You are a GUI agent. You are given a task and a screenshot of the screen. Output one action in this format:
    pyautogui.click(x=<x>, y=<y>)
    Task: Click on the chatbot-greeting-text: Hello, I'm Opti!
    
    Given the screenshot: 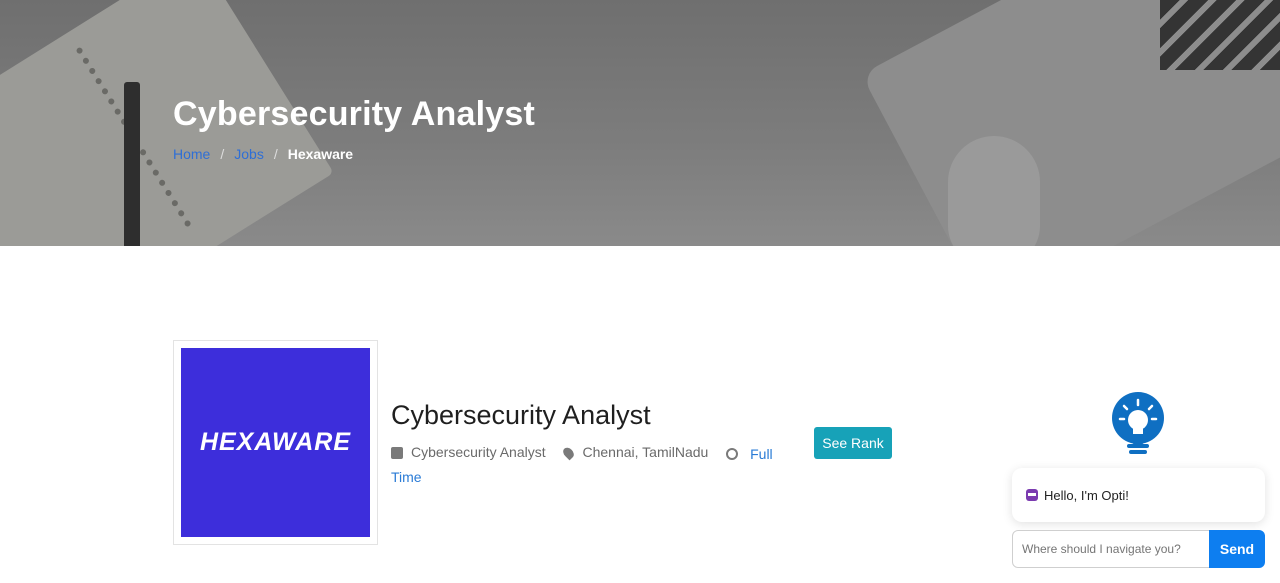 What is the action you would take?
    pyautogui.click(x=1086, y=495)
    